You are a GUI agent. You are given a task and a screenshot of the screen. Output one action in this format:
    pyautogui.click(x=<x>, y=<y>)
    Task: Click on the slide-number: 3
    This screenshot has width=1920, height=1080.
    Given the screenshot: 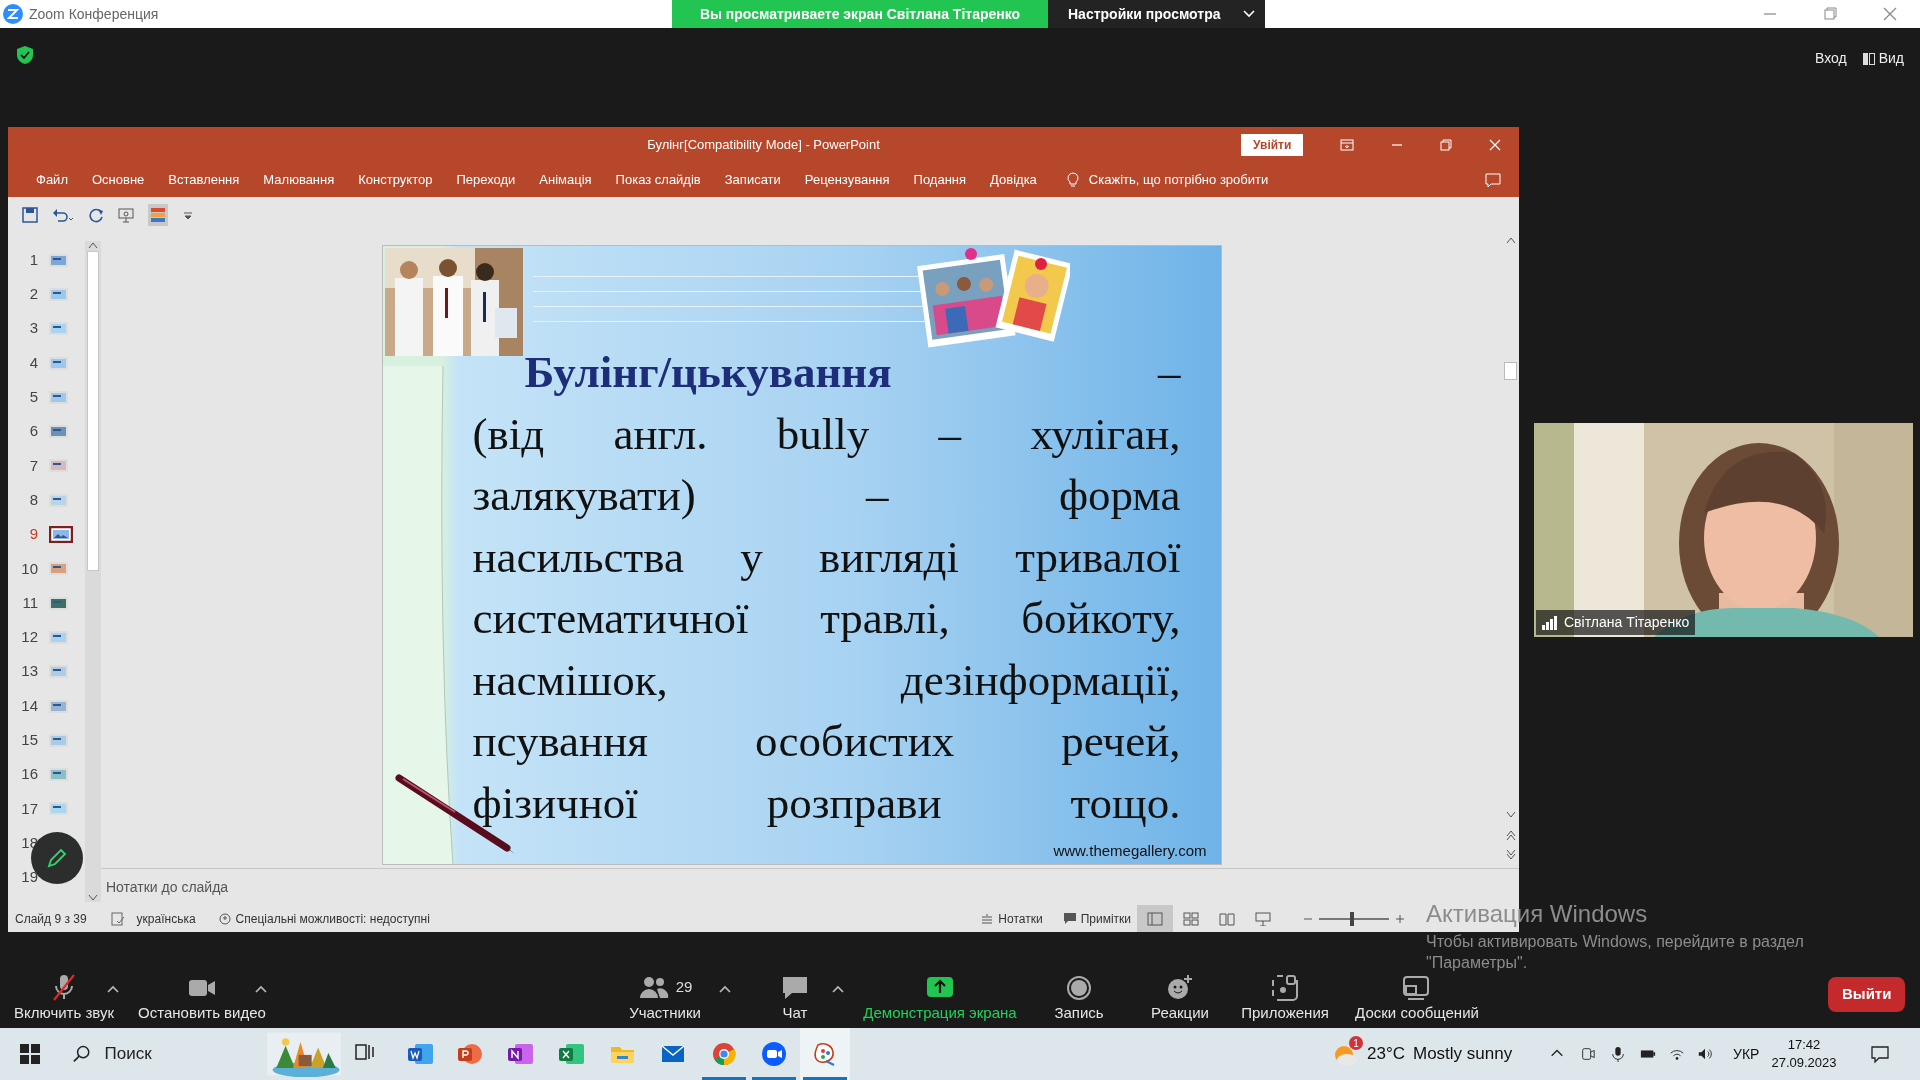 What is the action you would take?
    pyautogui.click(x=33, y=328)
    